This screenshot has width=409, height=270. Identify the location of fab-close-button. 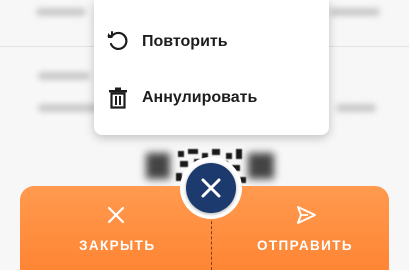
(211, 188).